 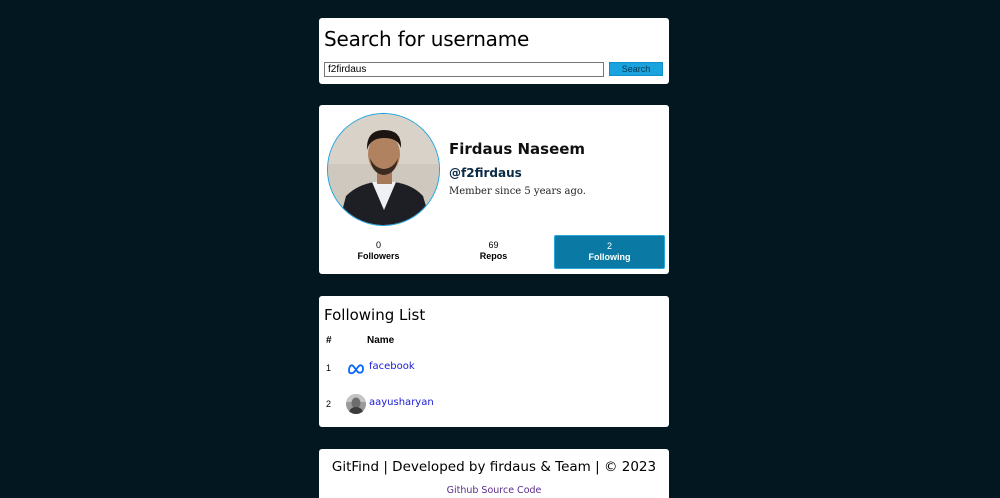 I want to click on followers-count: 0, so click(x=378, y=245).